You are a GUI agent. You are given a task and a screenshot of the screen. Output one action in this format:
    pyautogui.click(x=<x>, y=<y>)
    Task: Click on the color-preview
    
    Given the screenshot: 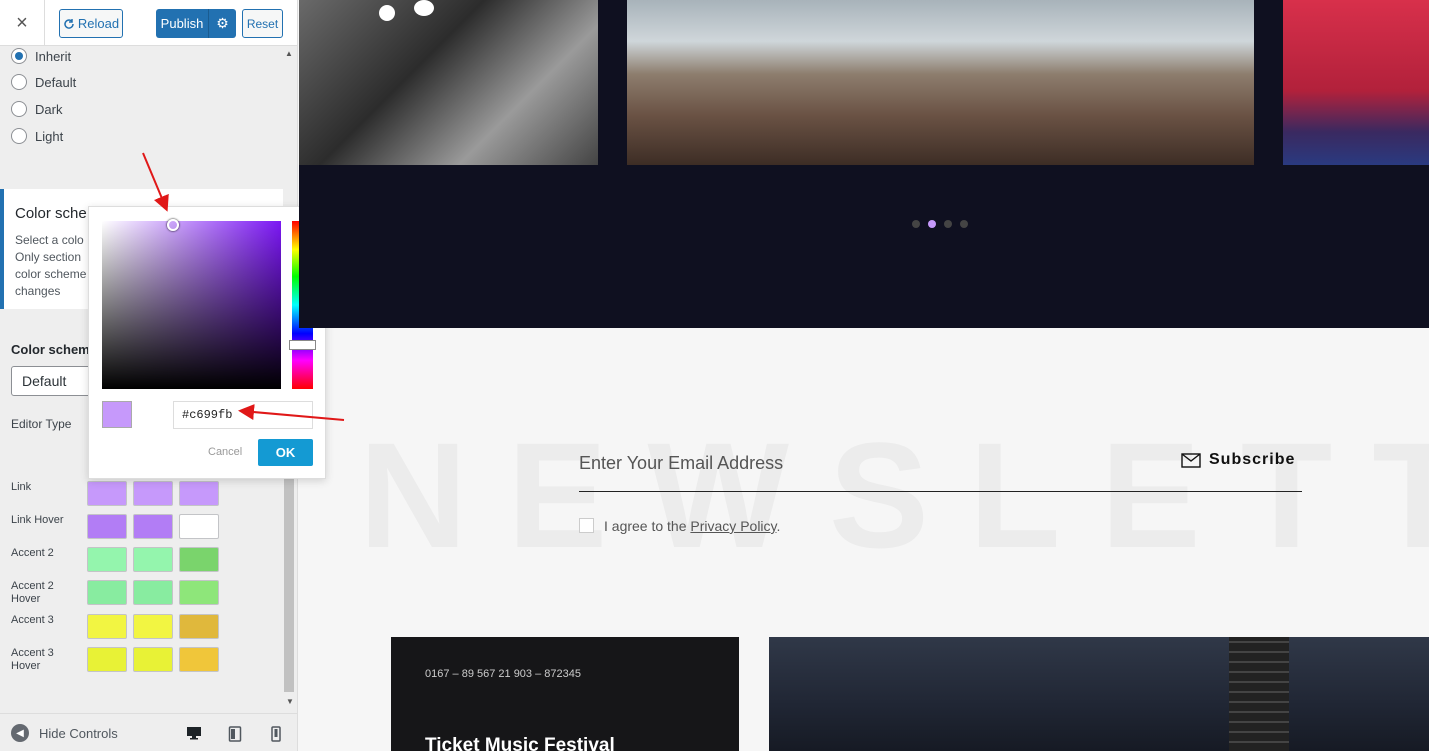 What is the action you would take?
    pyautogui.click(x=117, y=414)
    